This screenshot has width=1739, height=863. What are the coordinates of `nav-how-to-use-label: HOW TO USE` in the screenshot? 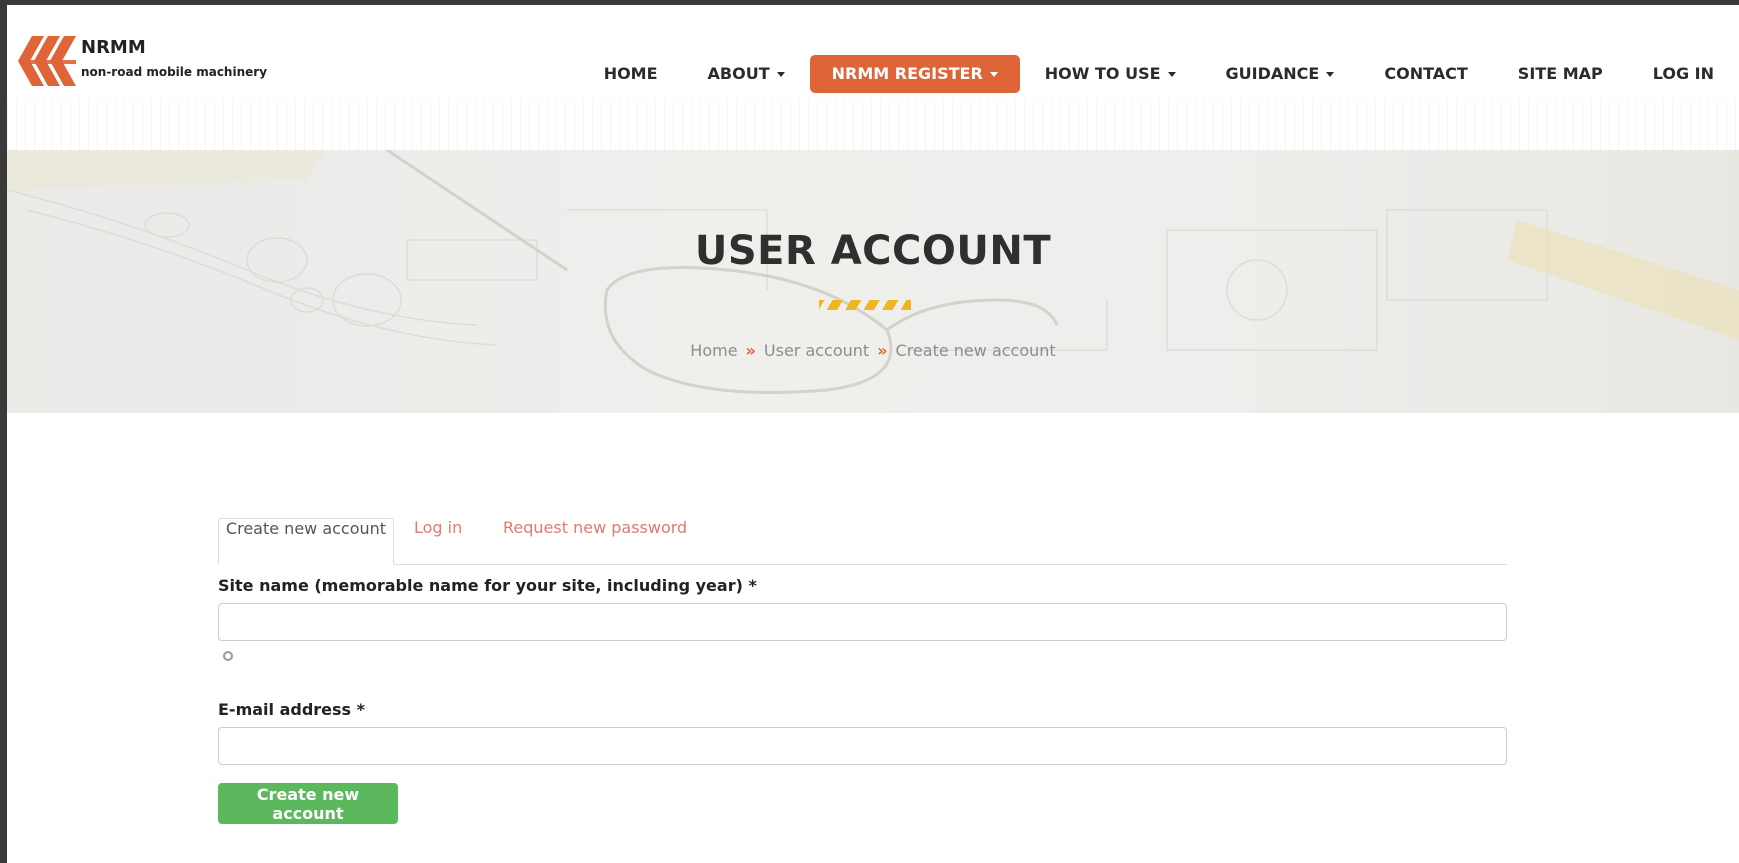 It's located at (1102, 73).